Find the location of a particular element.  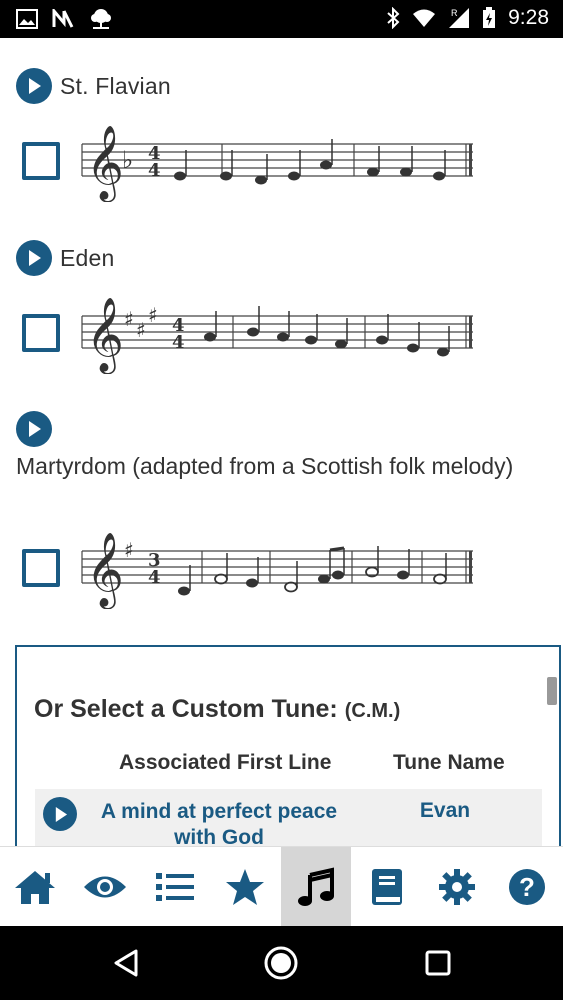

music-staff: 𝄞 ♯ 3 4 is located at coordinates (277, 571).